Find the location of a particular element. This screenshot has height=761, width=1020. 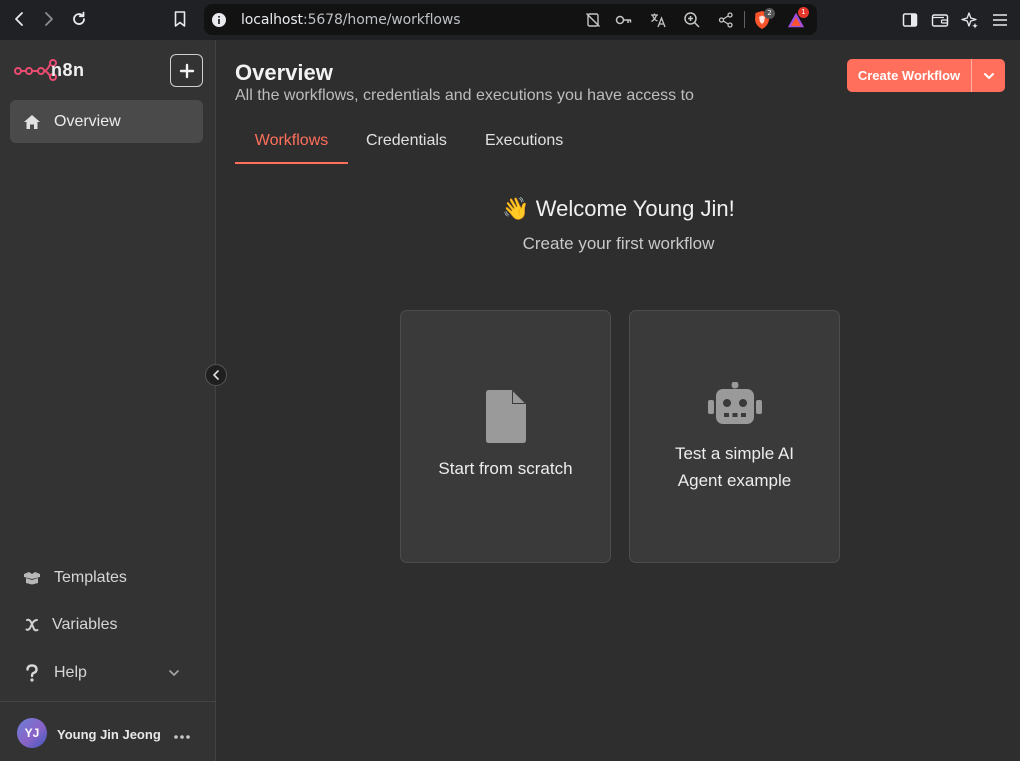

brave-badge: 2 is located at coordinates (769, 13).